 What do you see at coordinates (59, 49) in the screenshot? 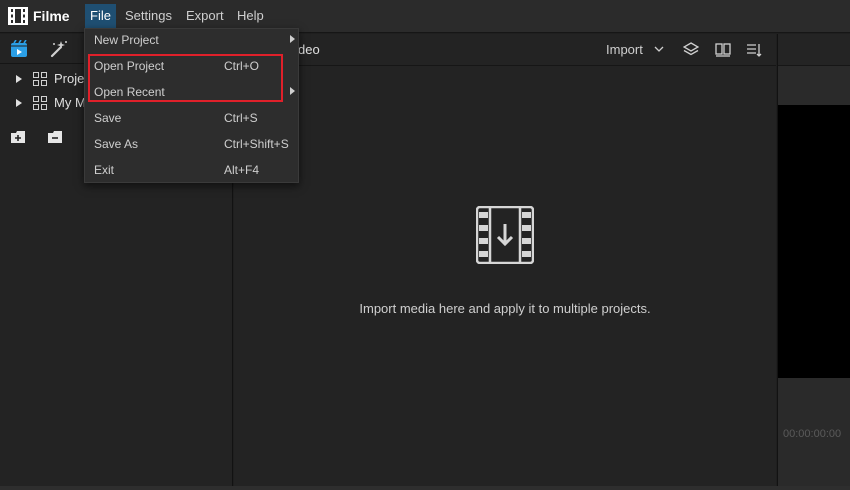
I see `effects-icon` at bounding box center [59, 49].